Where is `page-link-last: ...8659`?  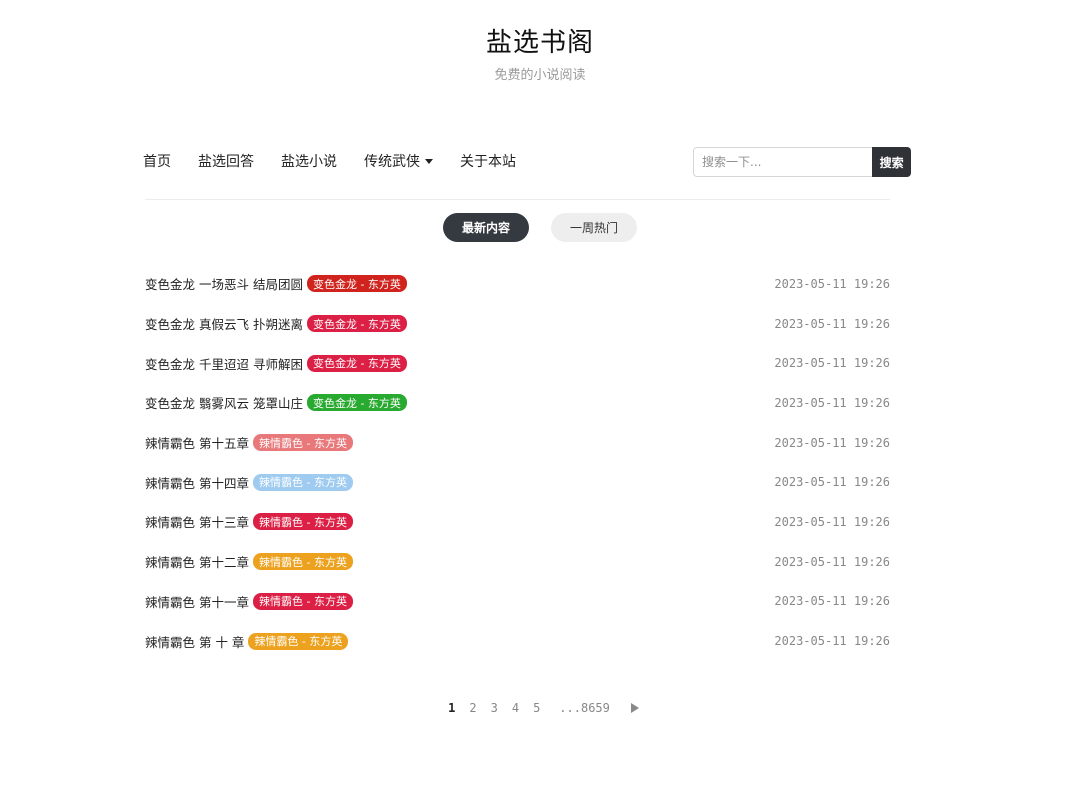 page-link-last: ...8659 is located at coordinates (584, 708).